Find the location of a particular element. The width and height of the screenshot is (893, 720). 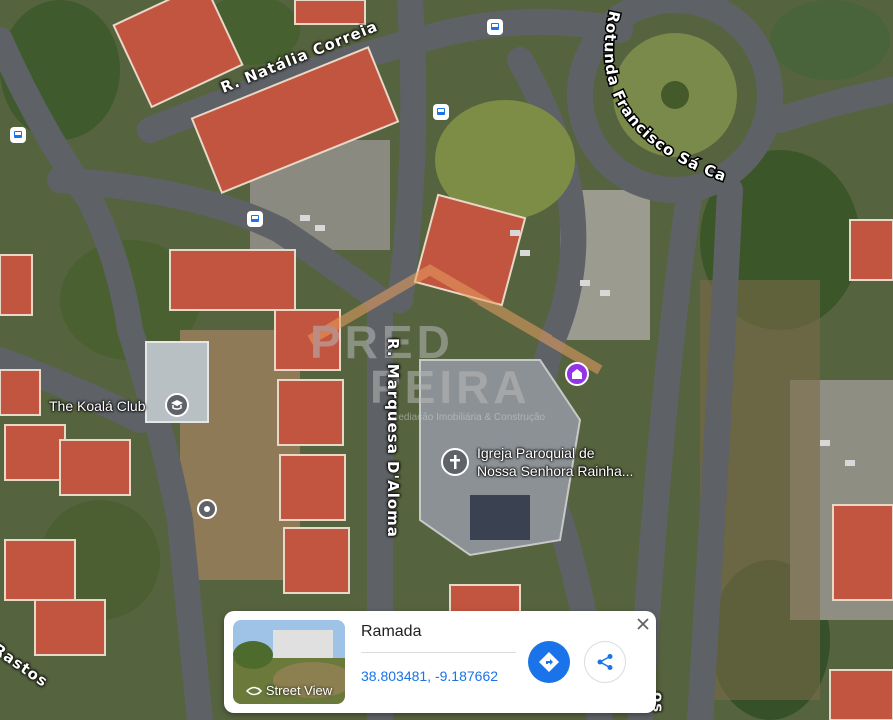

rotunda-label-path: Rotunda Francisco Sá Carneiro is located at coordinates (641, 93).